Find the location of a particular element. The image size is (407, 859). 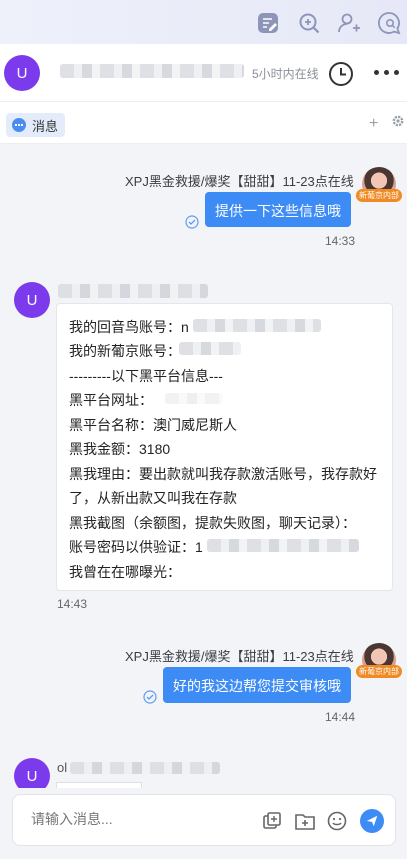

tab-messages: 消息 is located at coordinates (36, 125).